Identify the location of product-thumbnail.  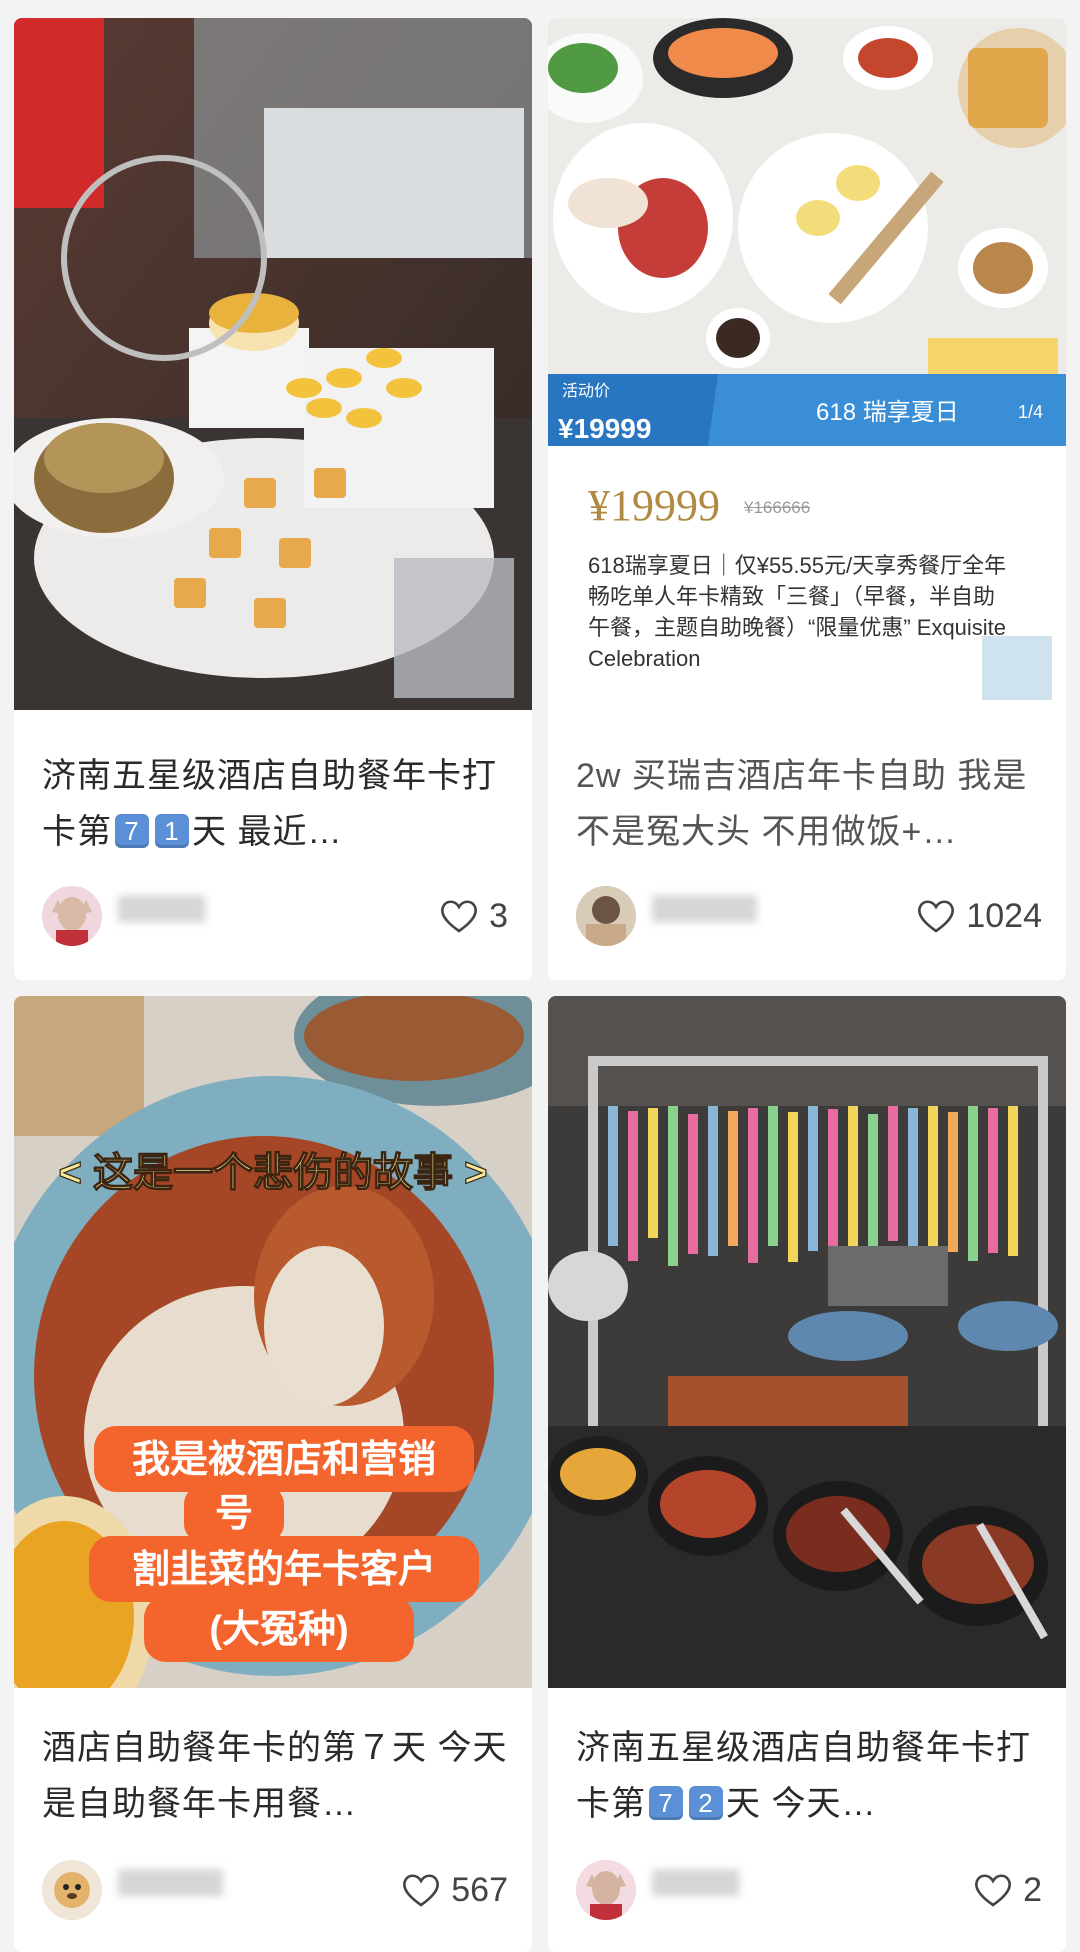
(1017, 668).